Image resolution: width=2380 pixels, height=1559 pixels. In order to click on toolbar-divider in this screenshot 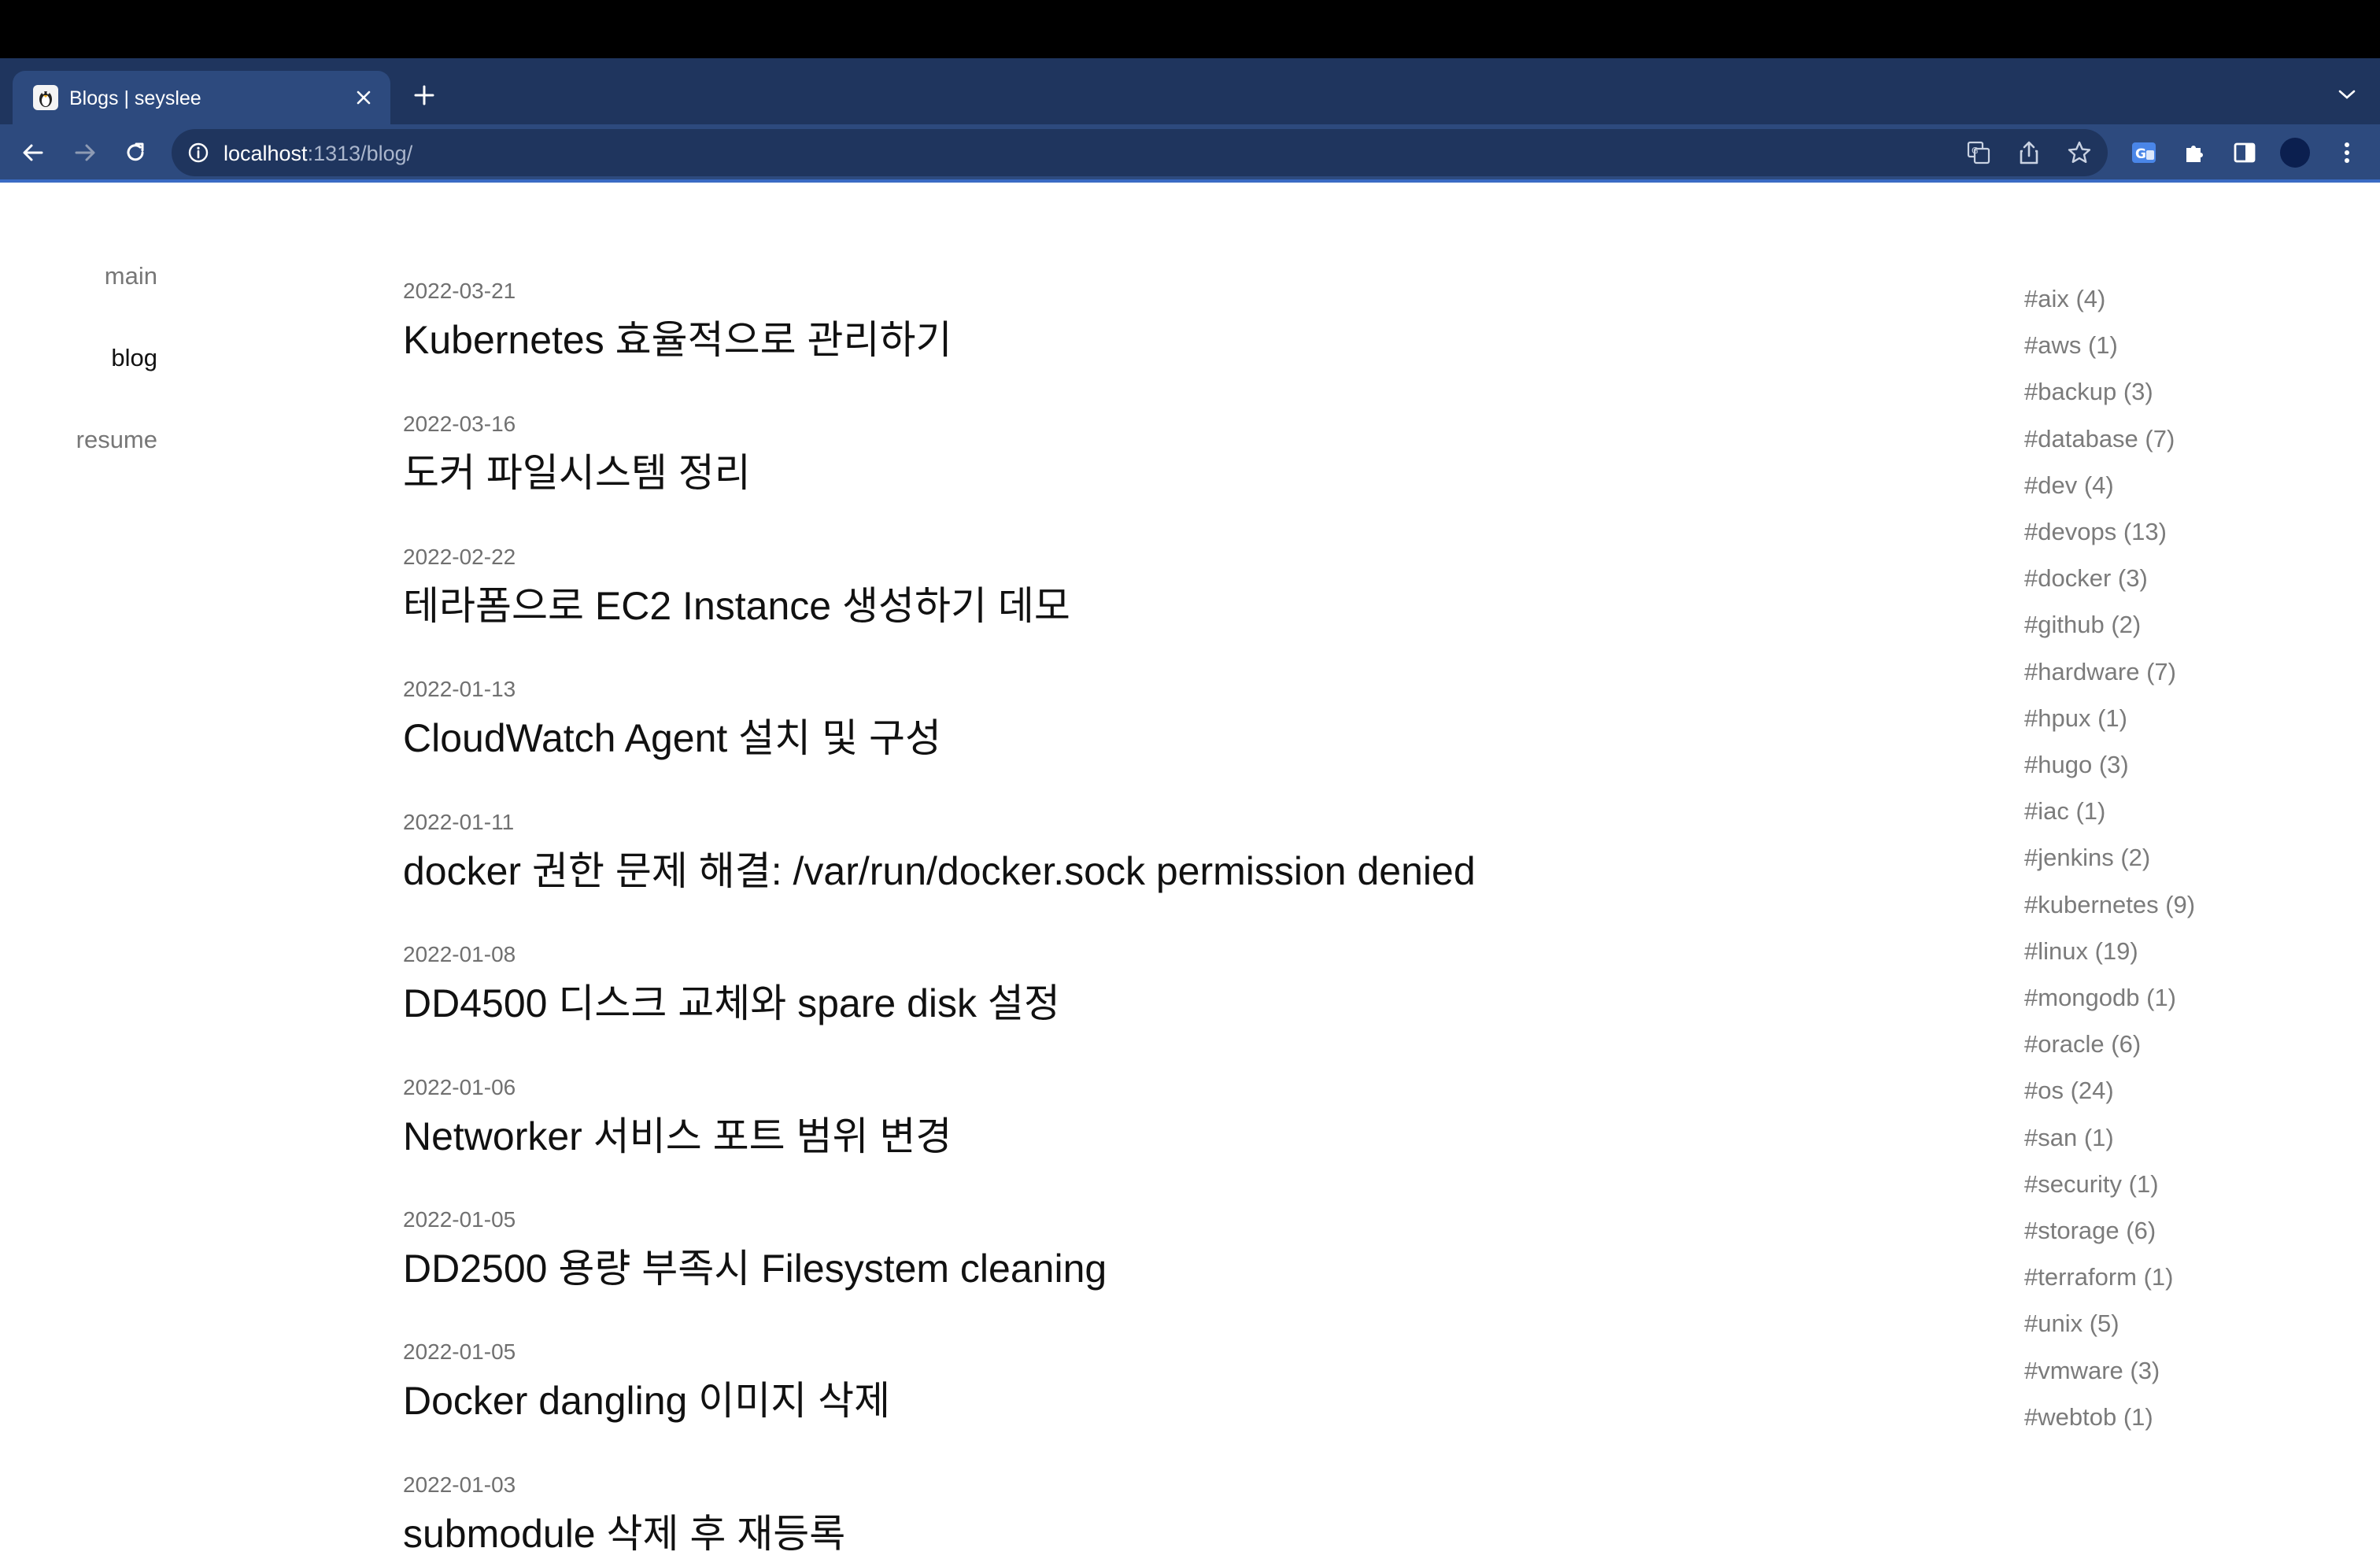, I will do `click(1190, 181)`.